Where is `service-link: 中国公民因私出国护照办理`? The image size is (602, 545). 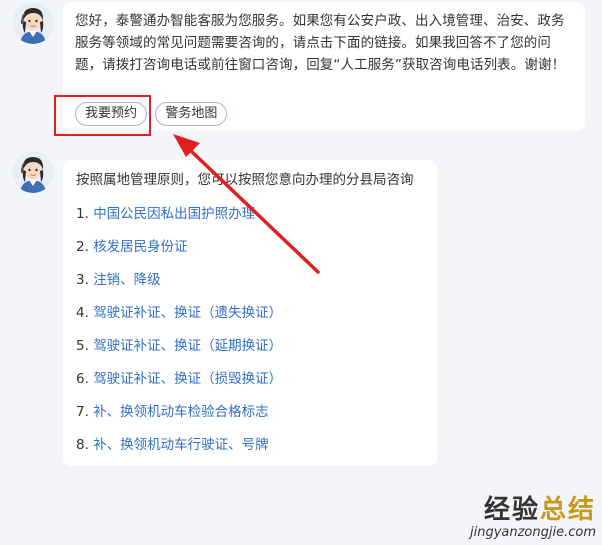
service-link: 中国公民因私出国护照办理 is located at coordinates (174, 214).